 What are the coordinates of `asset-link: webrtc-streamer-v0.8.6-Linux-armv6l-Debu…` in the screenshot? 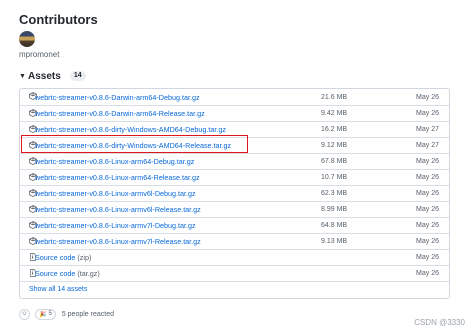 It's located at (115, 193).